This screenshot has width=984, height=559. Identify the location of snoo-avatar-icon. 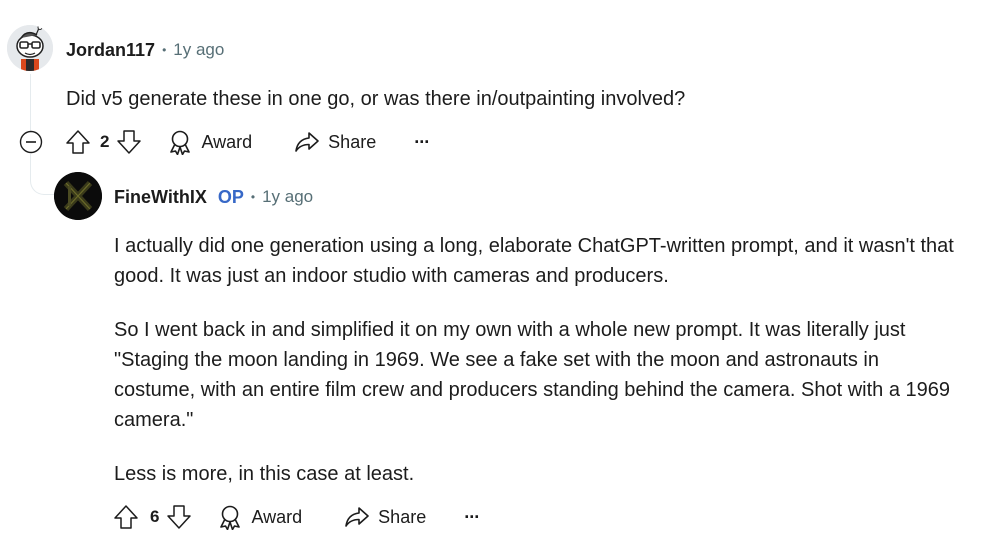
(30, 48).